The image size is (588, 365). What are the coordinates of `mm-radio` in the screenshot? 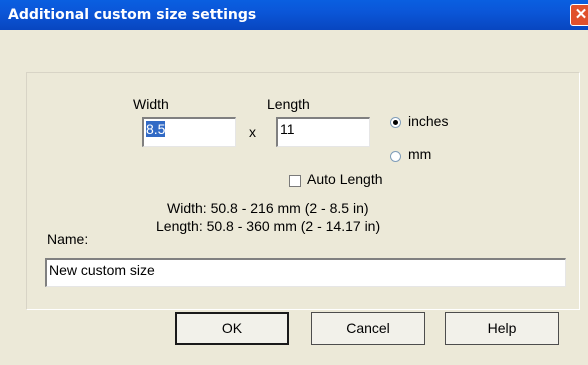 It's located at (395, 156).